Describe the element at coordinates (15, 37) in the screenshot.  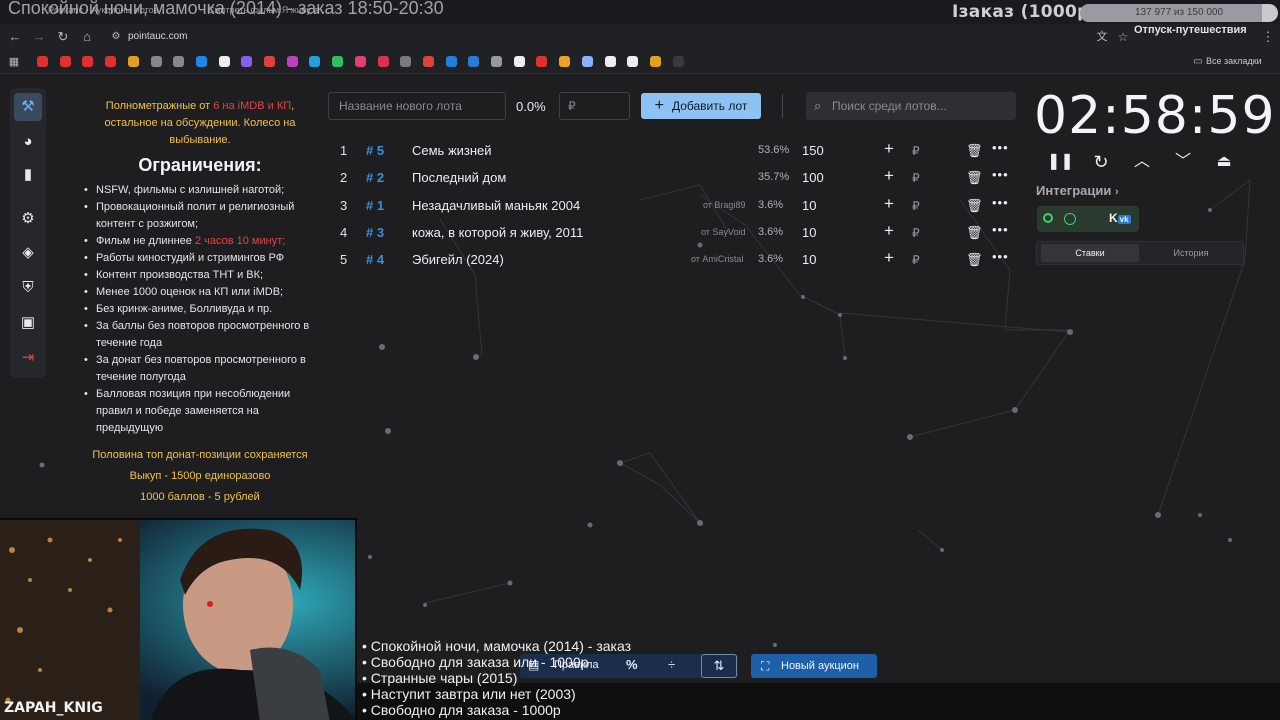
I see `back-icon: ←` at that location.